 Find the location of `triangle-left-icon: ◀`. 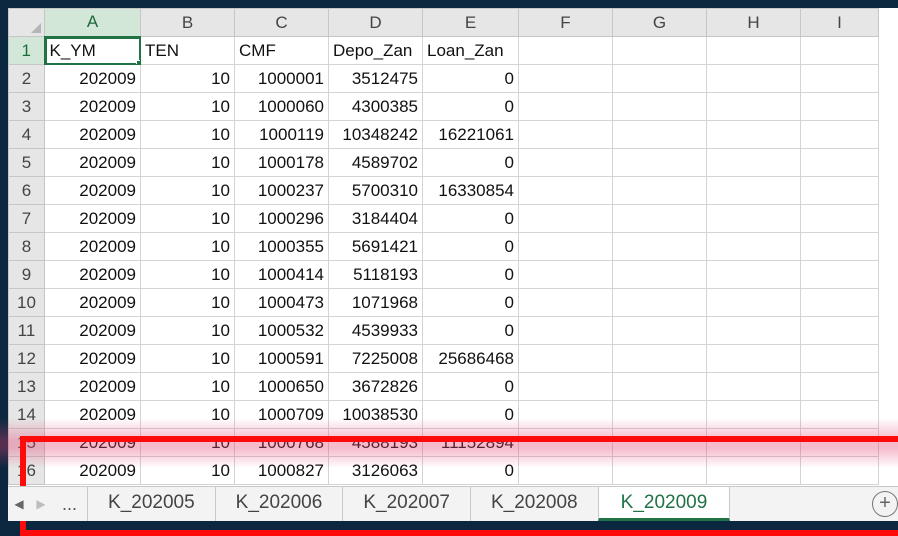

triangle-left-icon: ◀ is located at coordinates (19, 504).